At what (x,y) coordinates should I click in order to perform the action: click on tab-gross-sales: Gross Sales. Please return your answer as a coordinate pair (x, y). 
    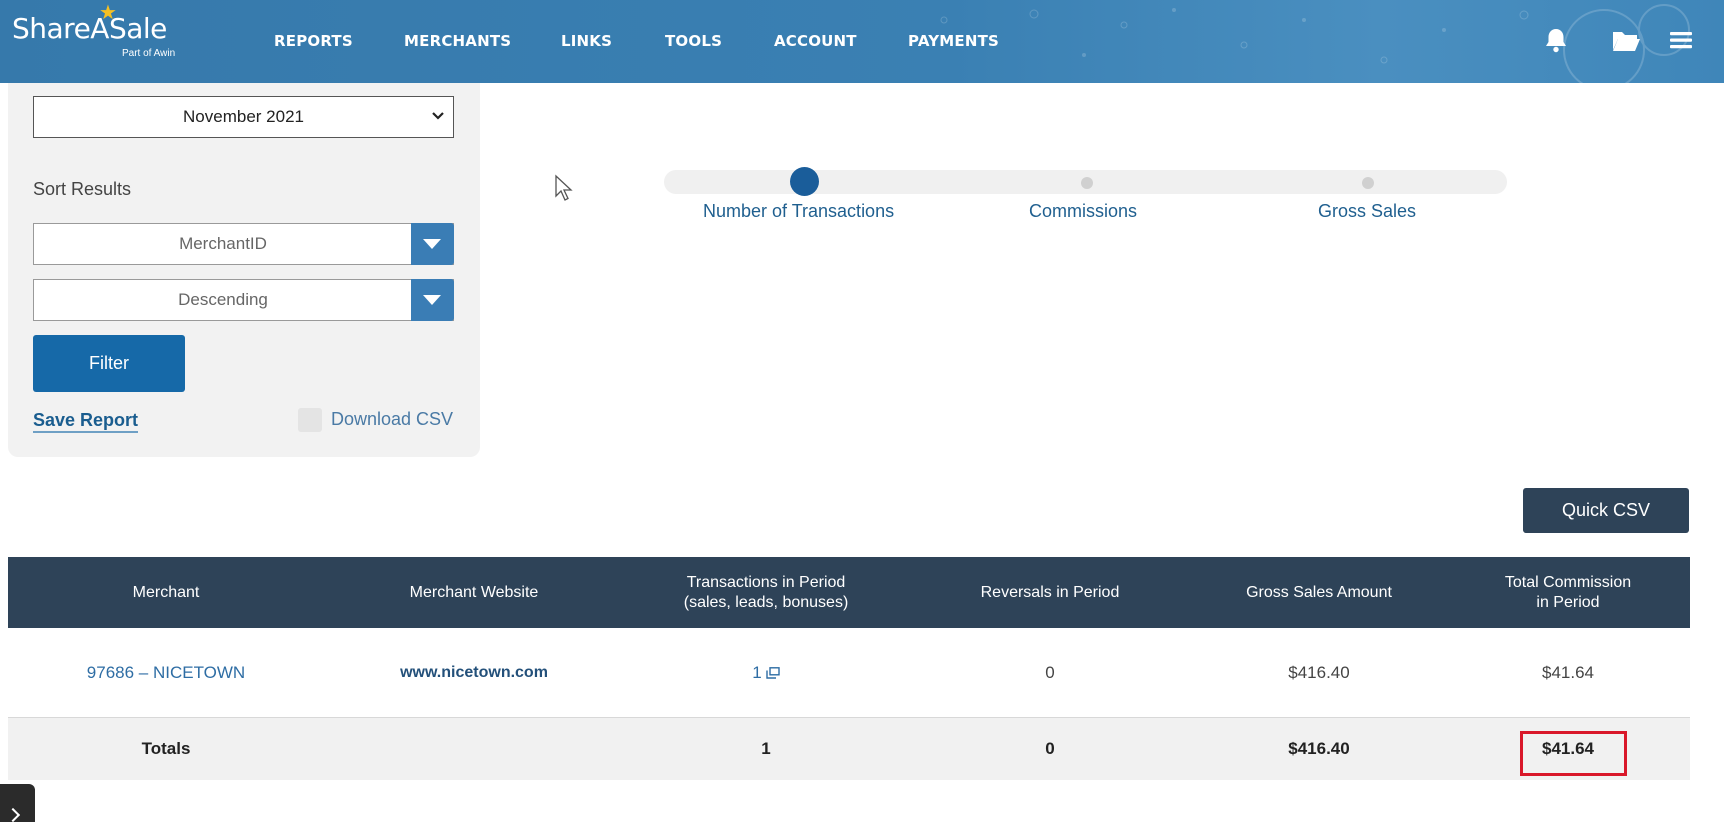
    Looking at the image, I should click on (1367, 211).